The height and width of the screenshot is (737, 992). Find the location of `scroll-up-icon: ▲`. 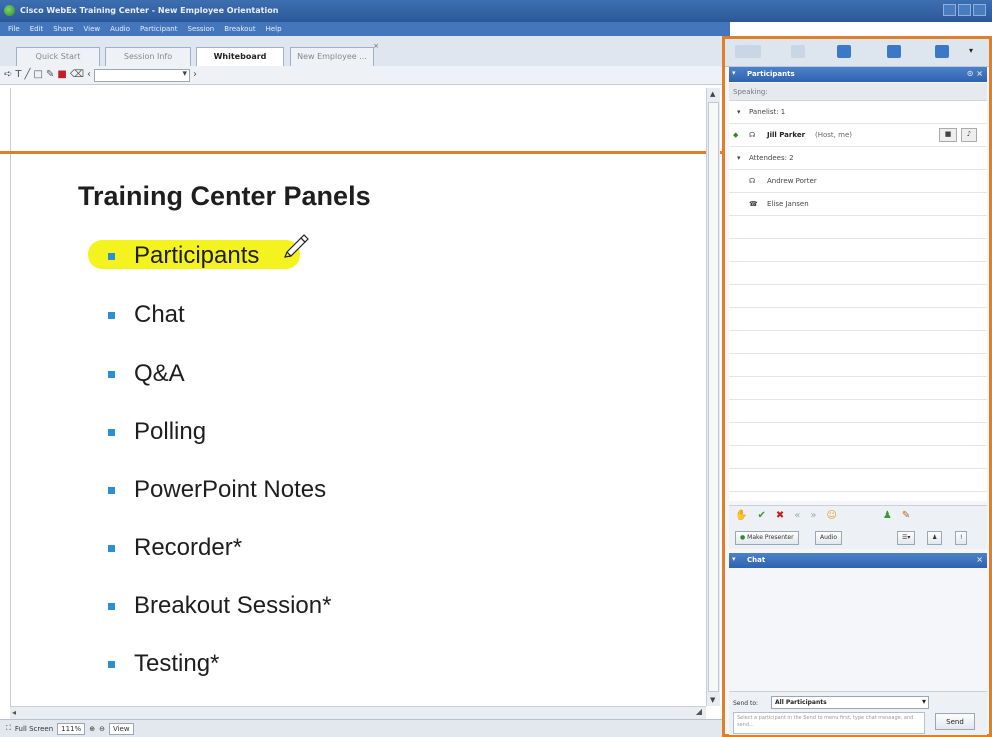

scroll-up-icon: ▲ is located at coordinates (712, 94).